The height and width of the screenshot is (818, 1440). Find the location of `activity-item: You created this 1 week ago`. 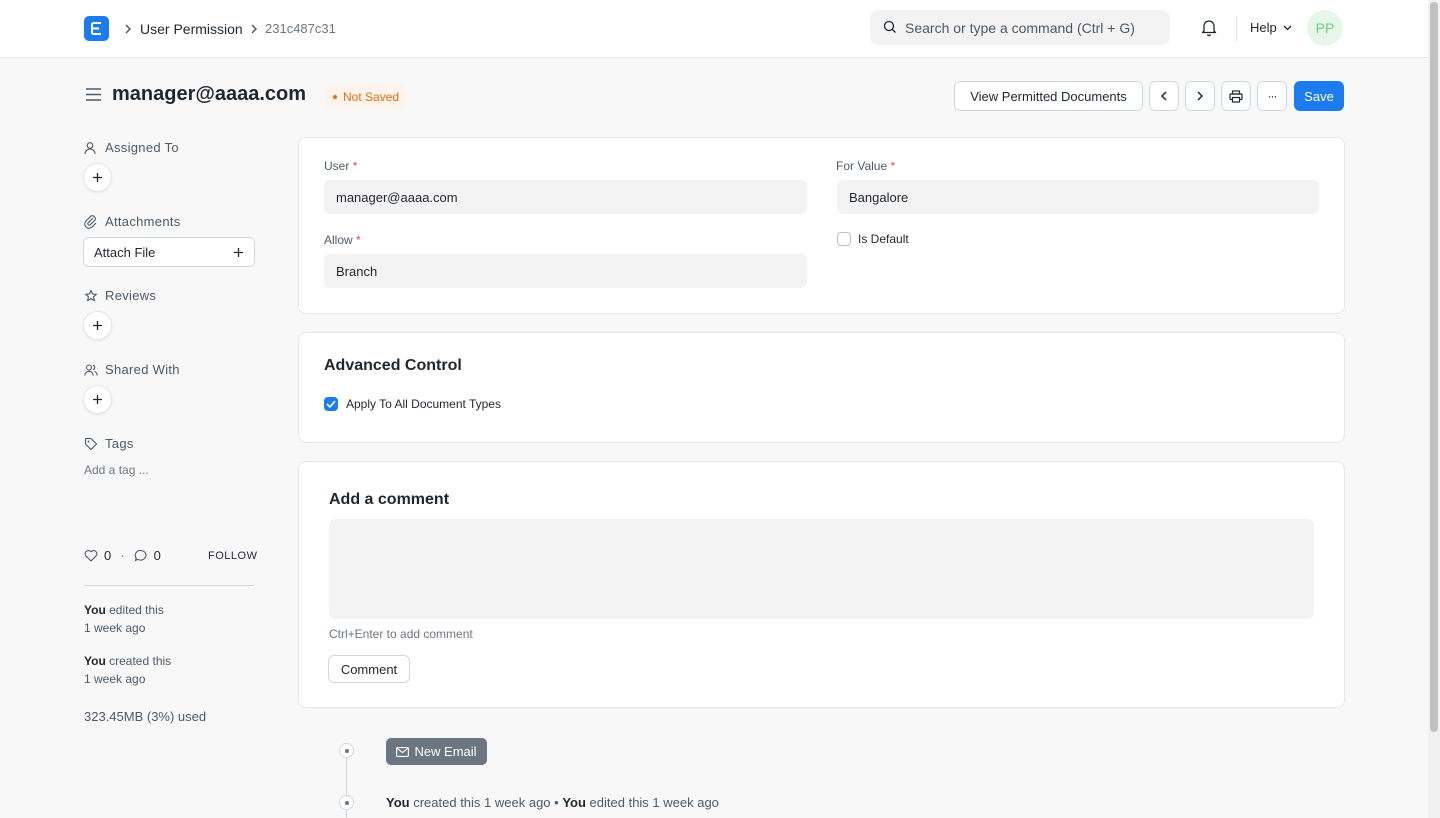

activity-item: You created this 1 week ago is located at coordinates (127, 670).